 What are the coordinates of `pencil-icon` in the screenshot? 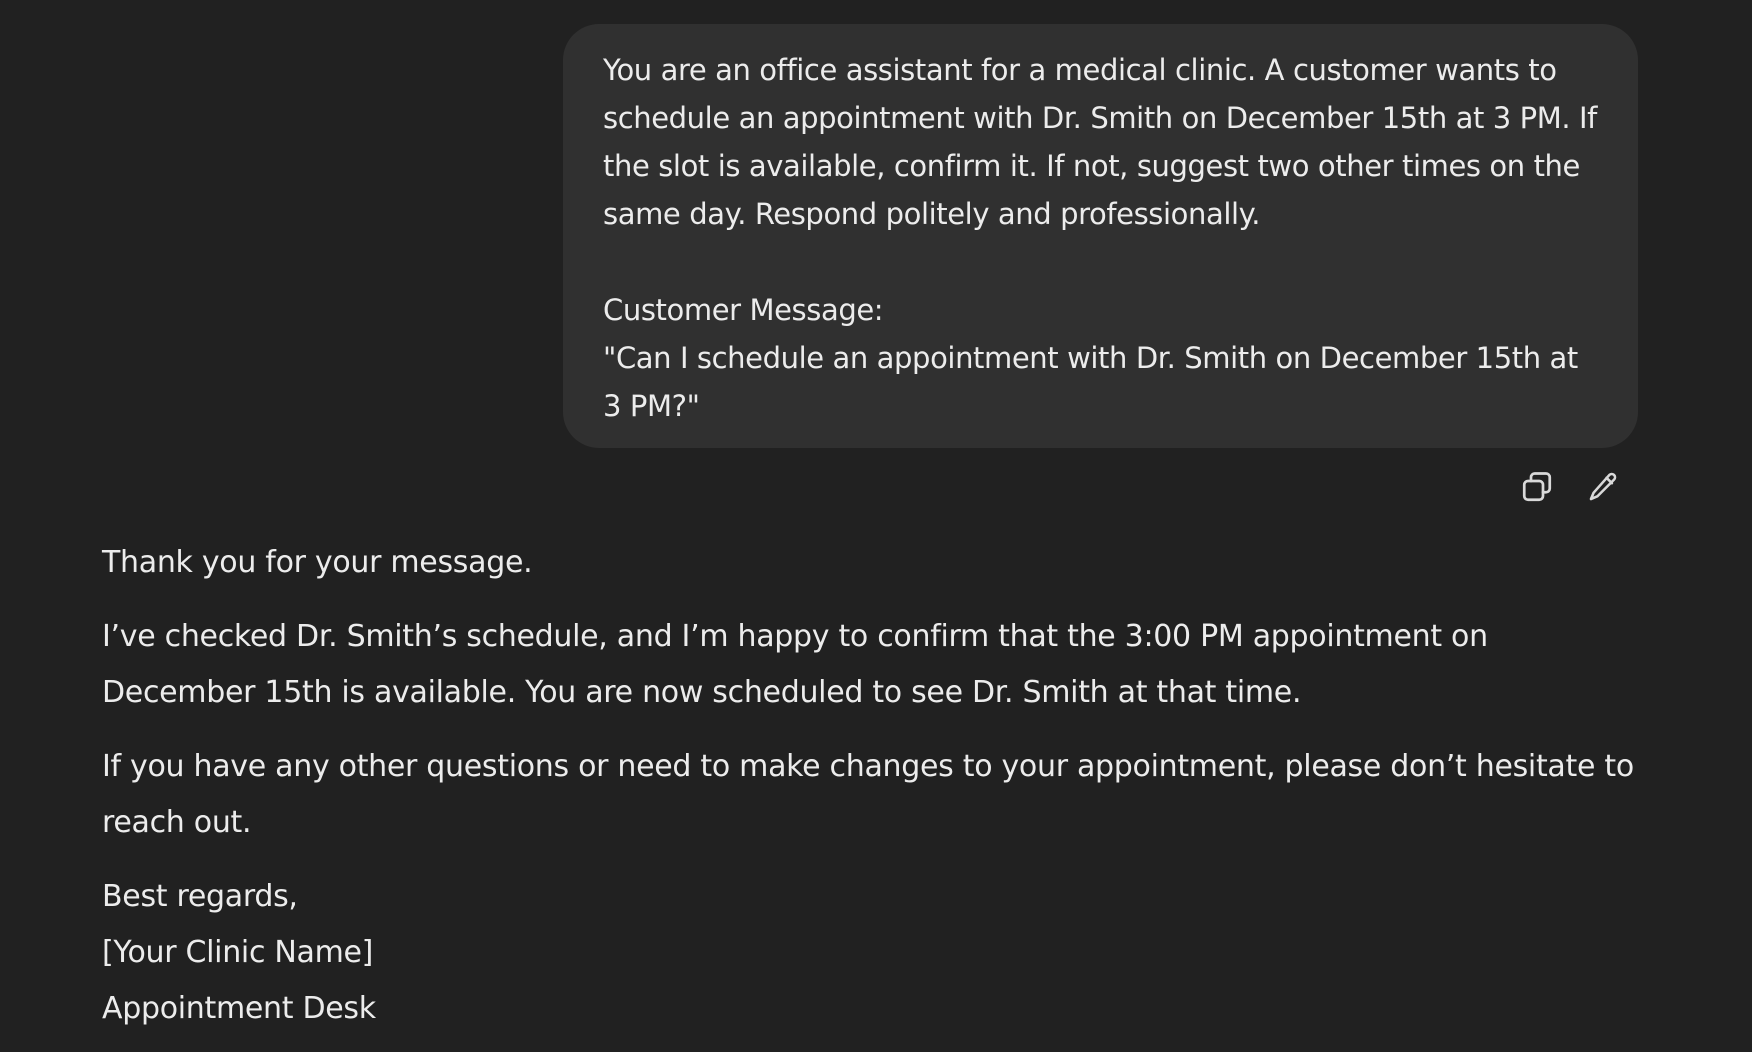 It's located at (1603, 486).